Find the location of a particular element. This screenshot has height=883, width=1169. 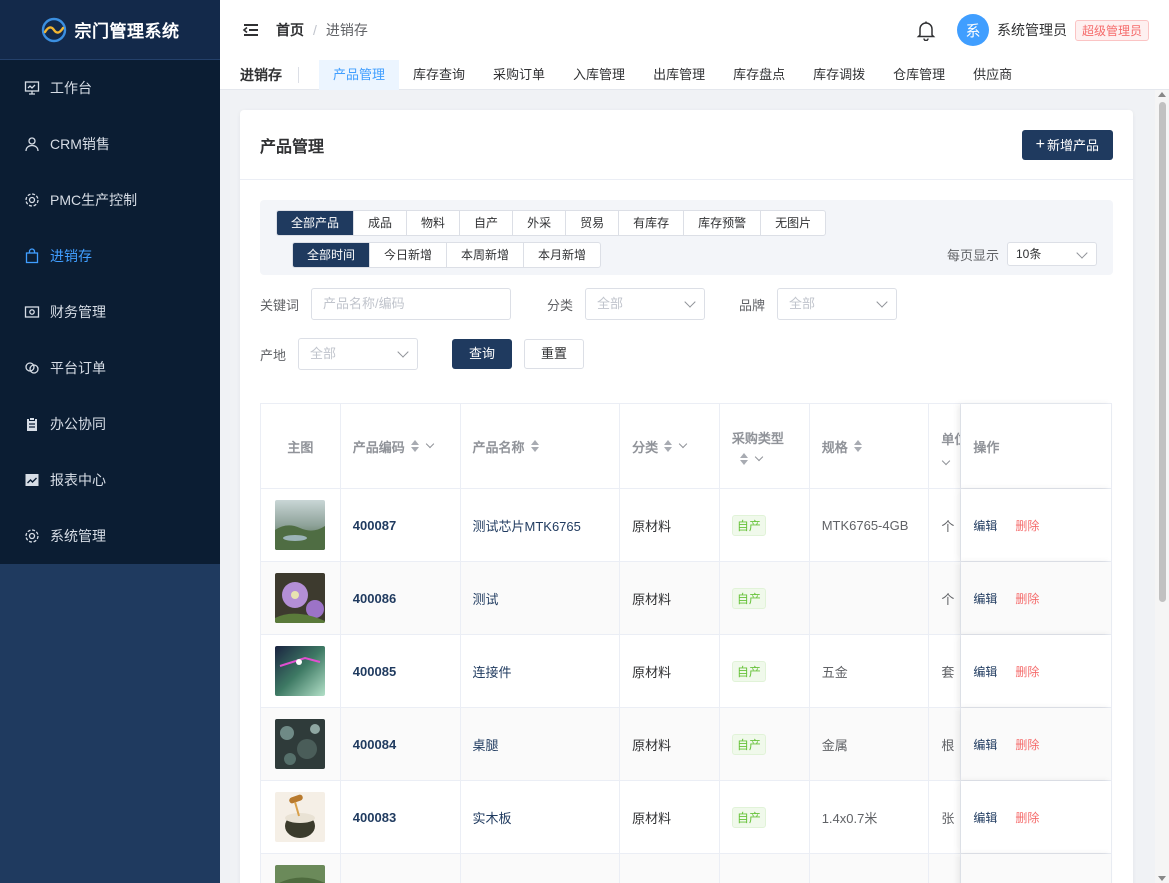

filter-no-image: 无图片 is located at coordinates (793, 223).